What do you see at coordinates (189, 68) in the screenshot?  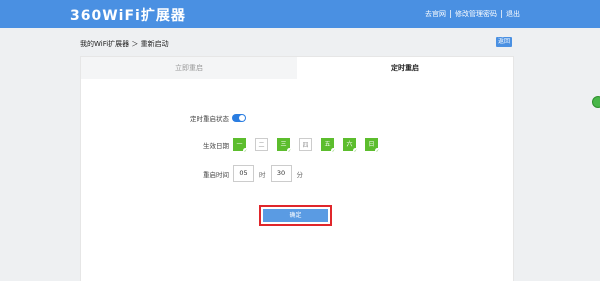 I see `tab-reboot-now: 立即重启` at bounding box center [189, 68].